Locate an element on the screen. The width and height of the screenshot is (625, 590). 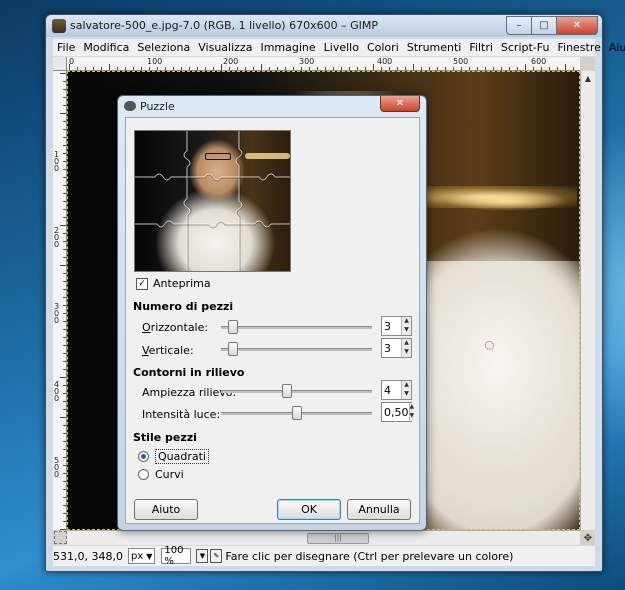
ok-button: OK is located at coordinates (309, 509).